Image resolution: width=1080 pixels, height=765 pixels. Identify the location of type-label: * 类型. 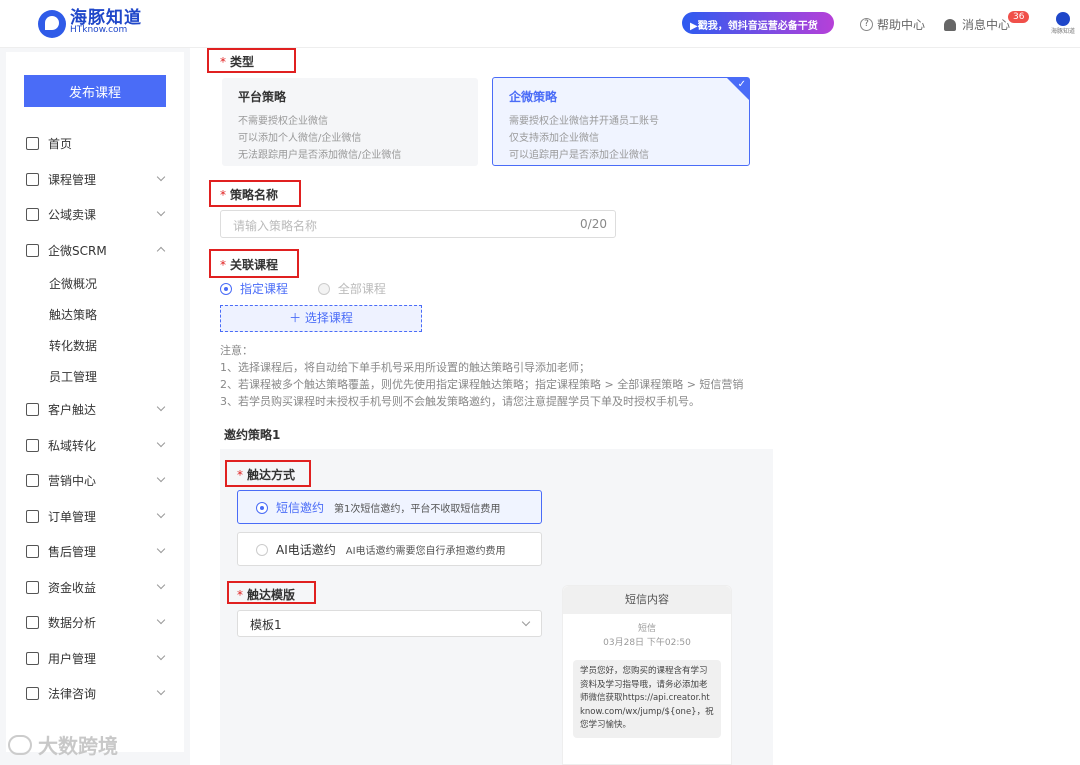
(237, 62).